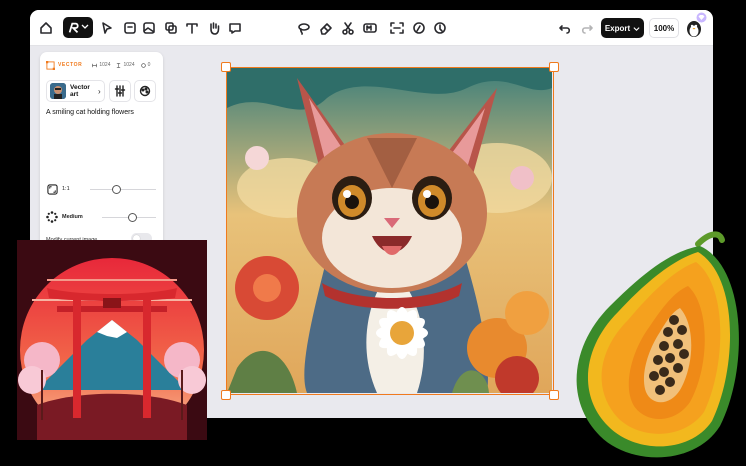 The width and height of the screenshot is (746, 466). What do you see at coordinates (419, 28) in the screenshot?
I see `paint-icon` at bounding box center [419, 28].